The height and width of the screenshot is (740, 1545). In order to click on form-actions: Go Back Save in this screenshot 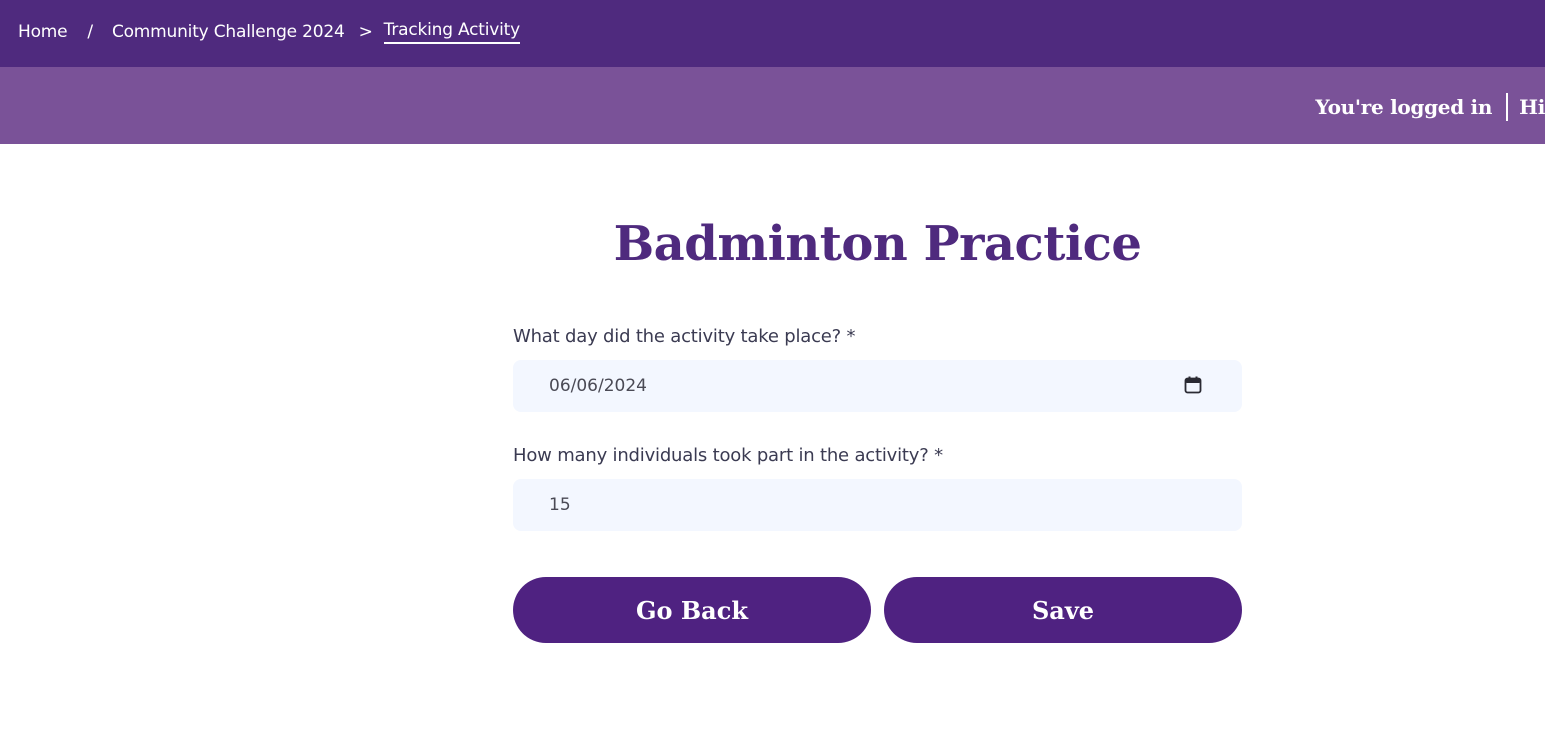, I will do `click(877, 610)`.